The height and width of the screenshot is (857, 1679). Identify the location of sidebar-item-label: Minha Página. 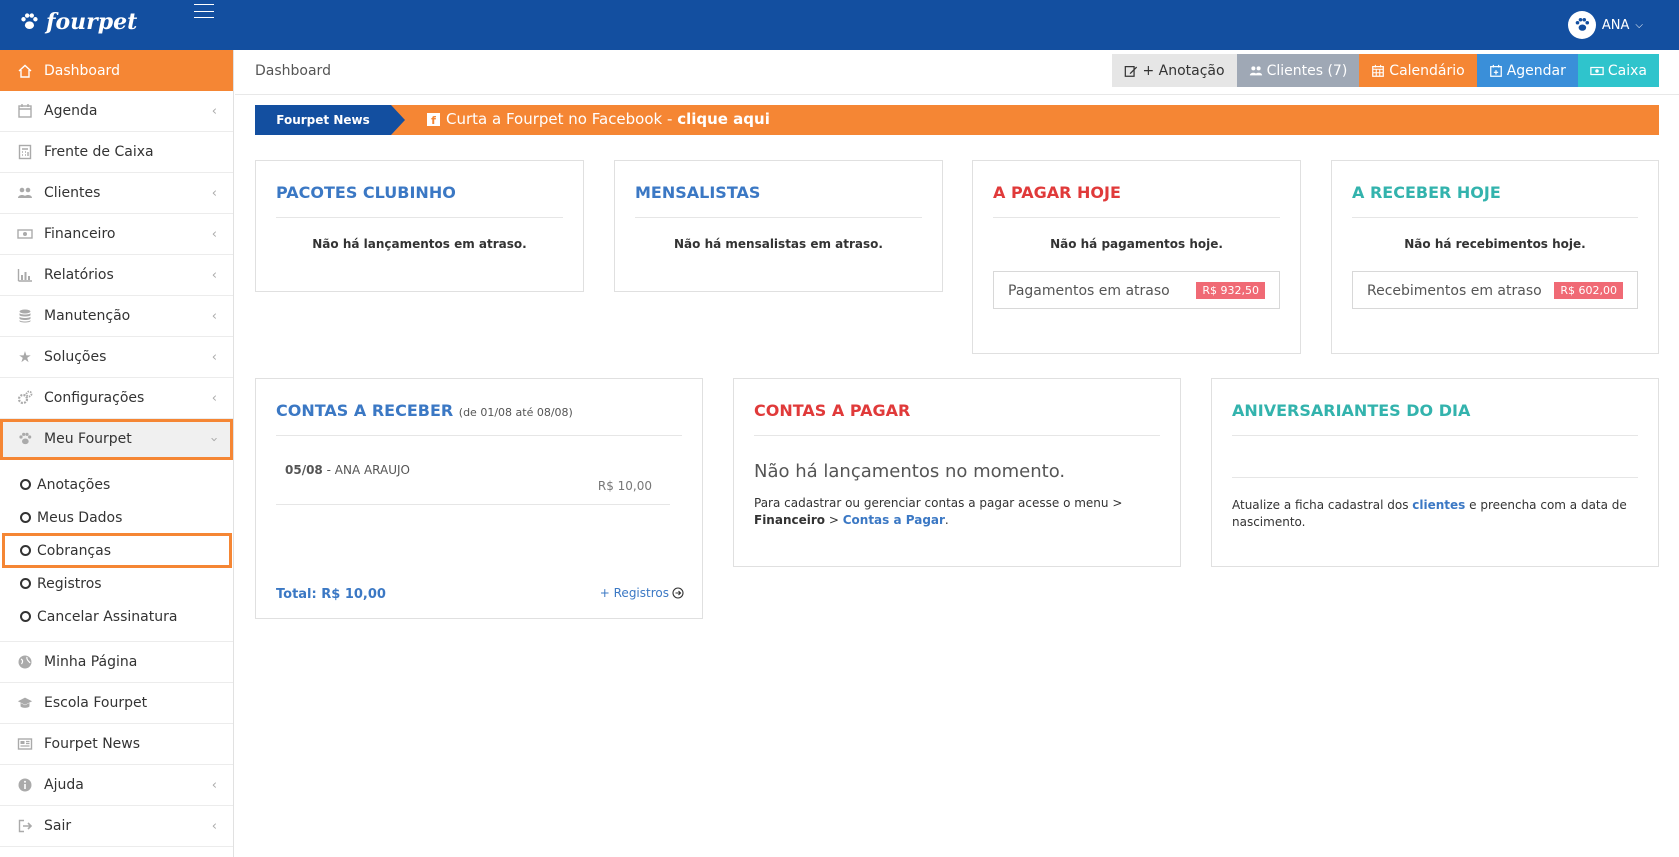
(91, 662).